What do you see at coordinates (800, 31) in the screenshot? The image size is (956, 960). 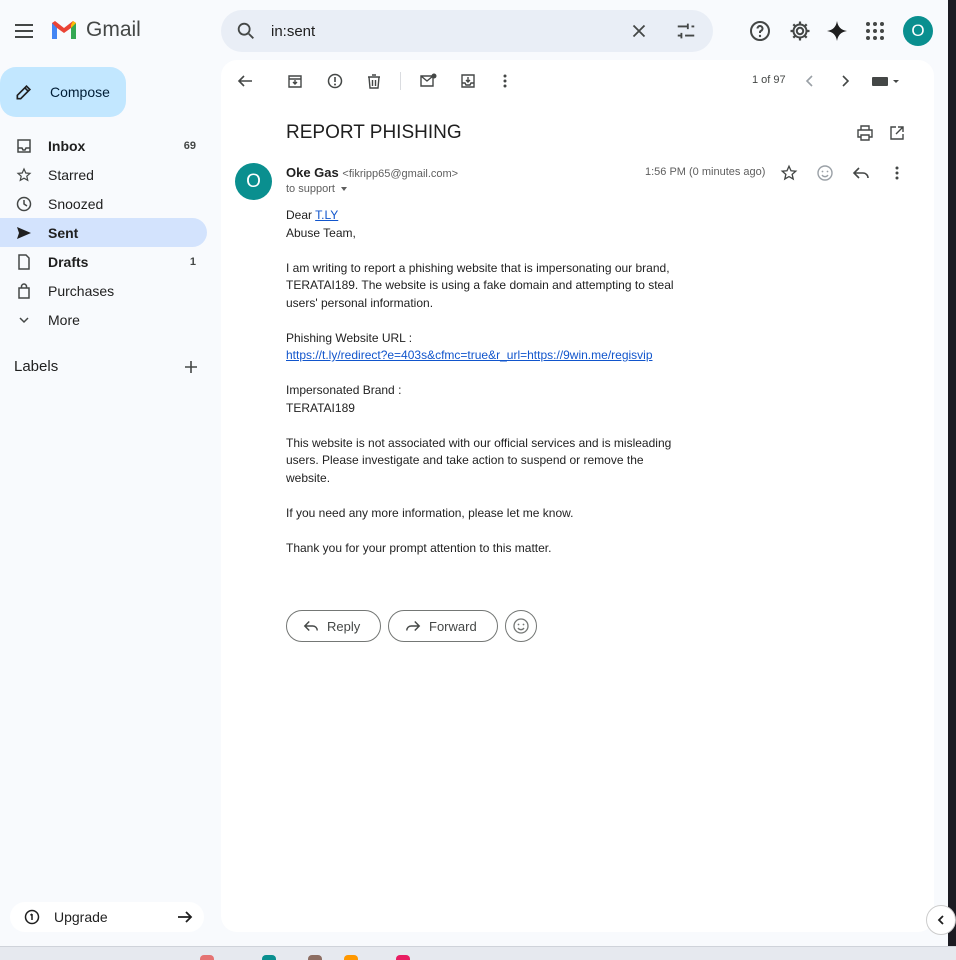 I see `settings-gear-icon` at bounding box center [800, 31].